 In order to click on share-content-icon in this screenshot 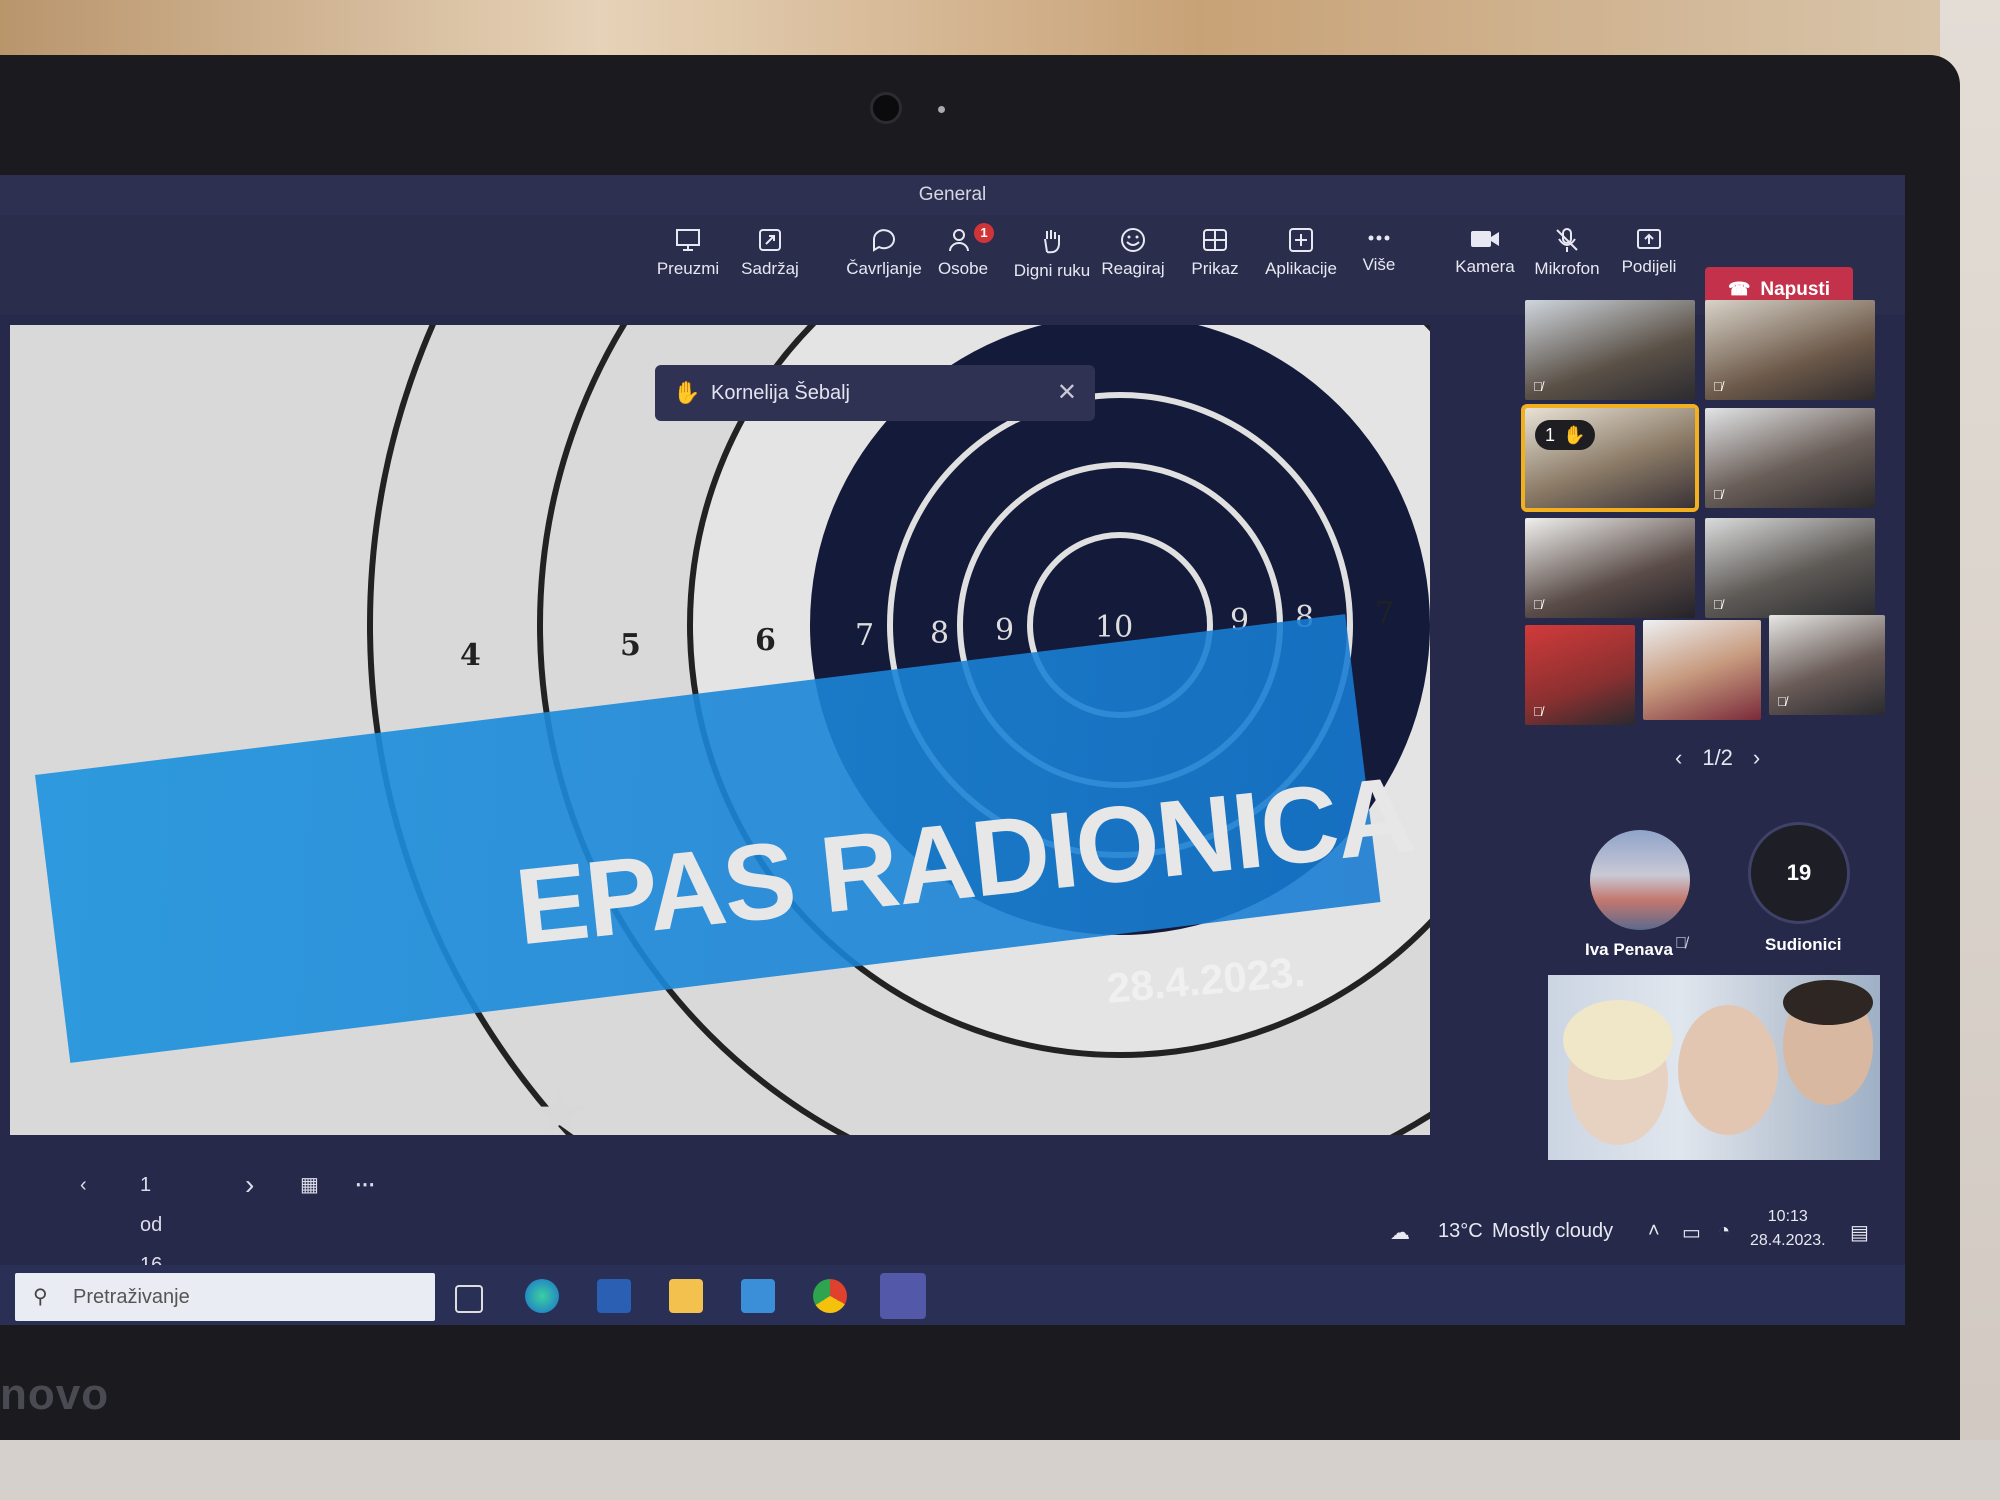, I will do `click(770, 240)`.